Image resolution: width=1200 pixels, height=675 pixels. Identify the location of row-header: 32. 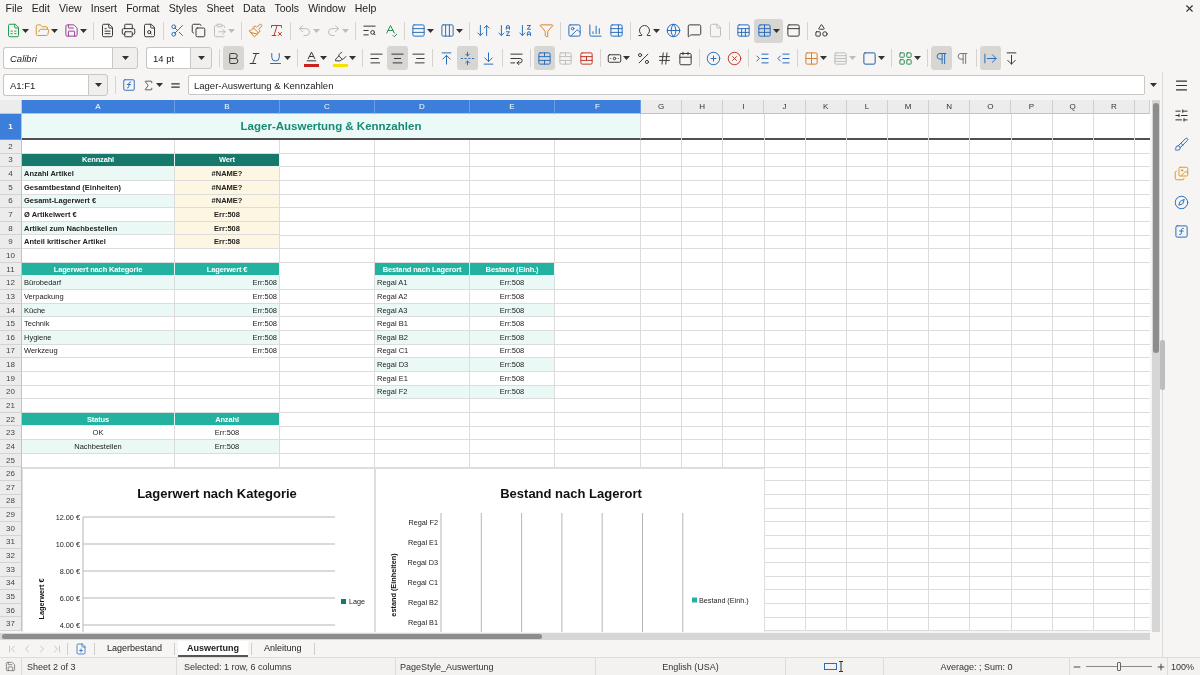
(11, 556).